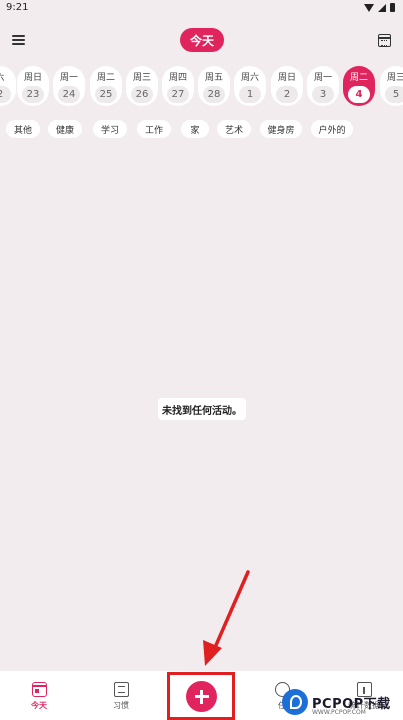 The width and height of the screenshot is (403, 720). I want to click on date-weekday: 周五, so click(213, 78).